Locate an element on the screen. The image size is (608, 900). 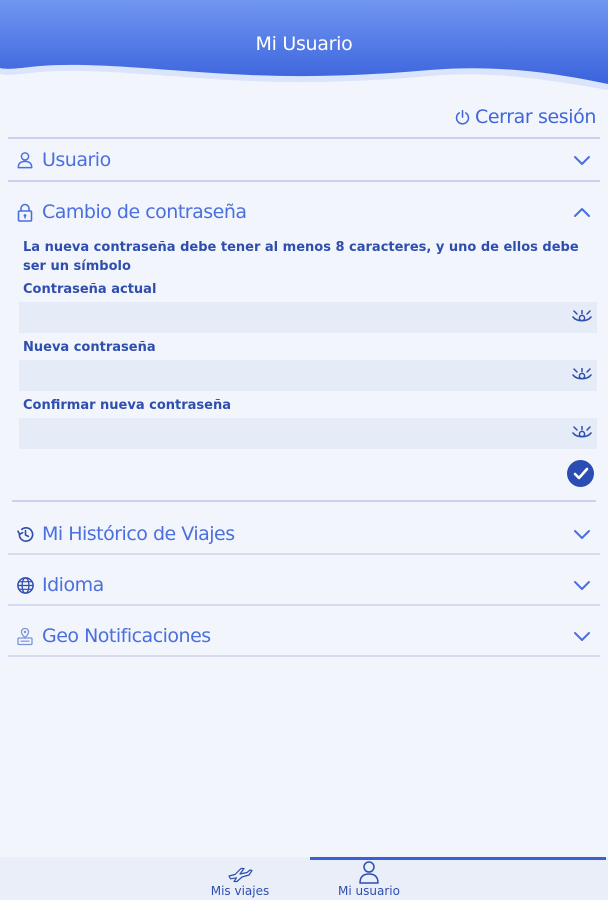
section-usuario-label: Usuario is located at coordinates (76, 160).